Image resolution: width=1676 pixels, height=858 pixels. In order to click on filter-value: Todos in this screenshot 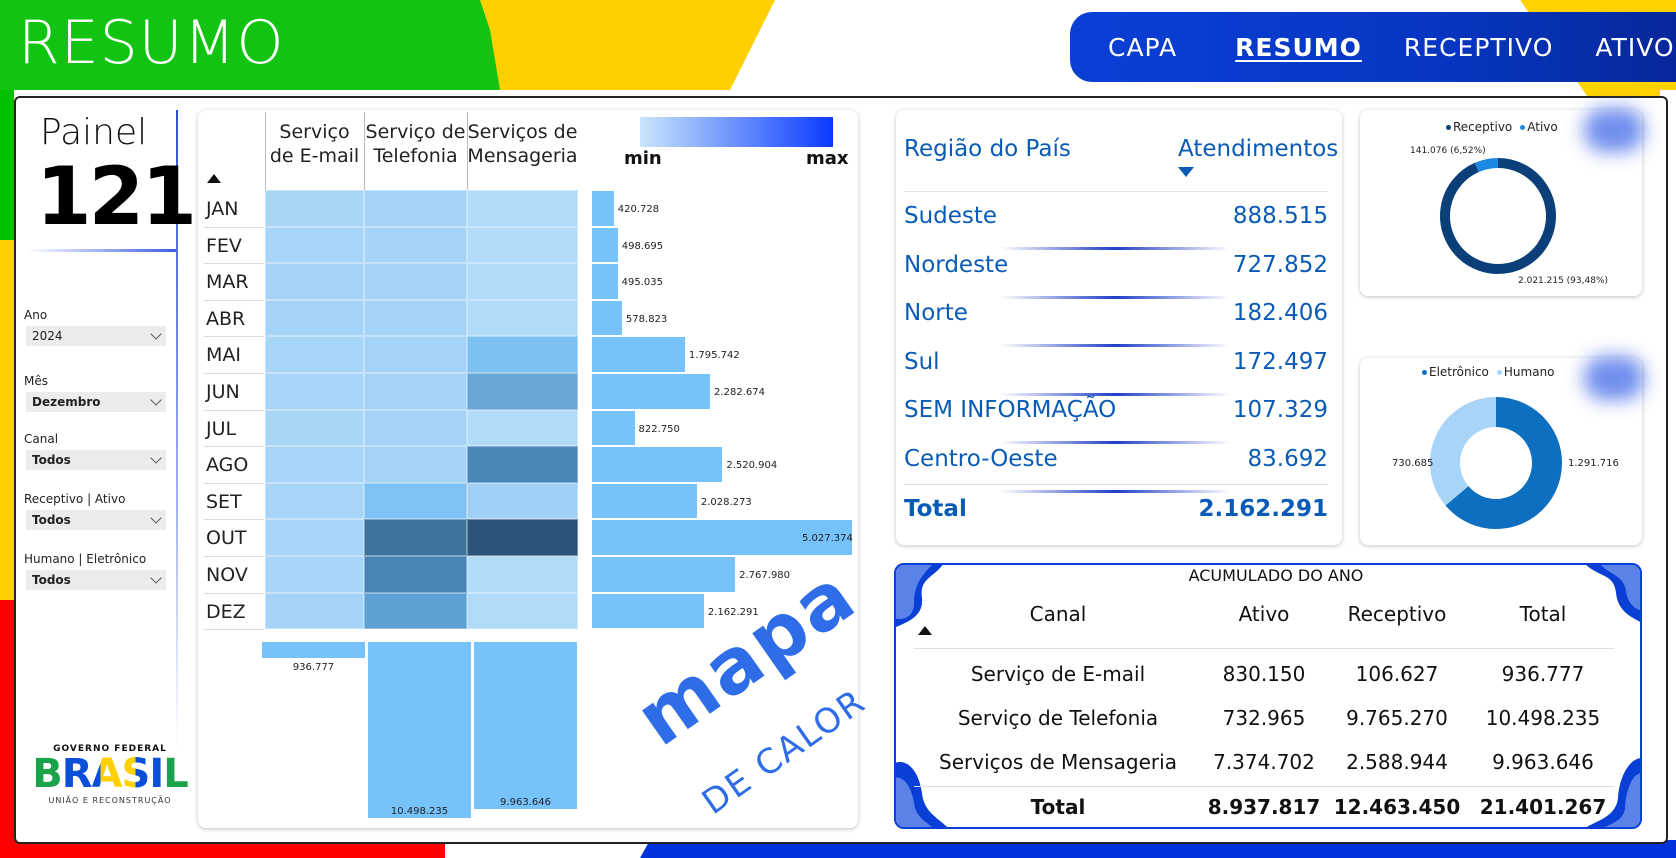, I will do `click(51, 460)`.